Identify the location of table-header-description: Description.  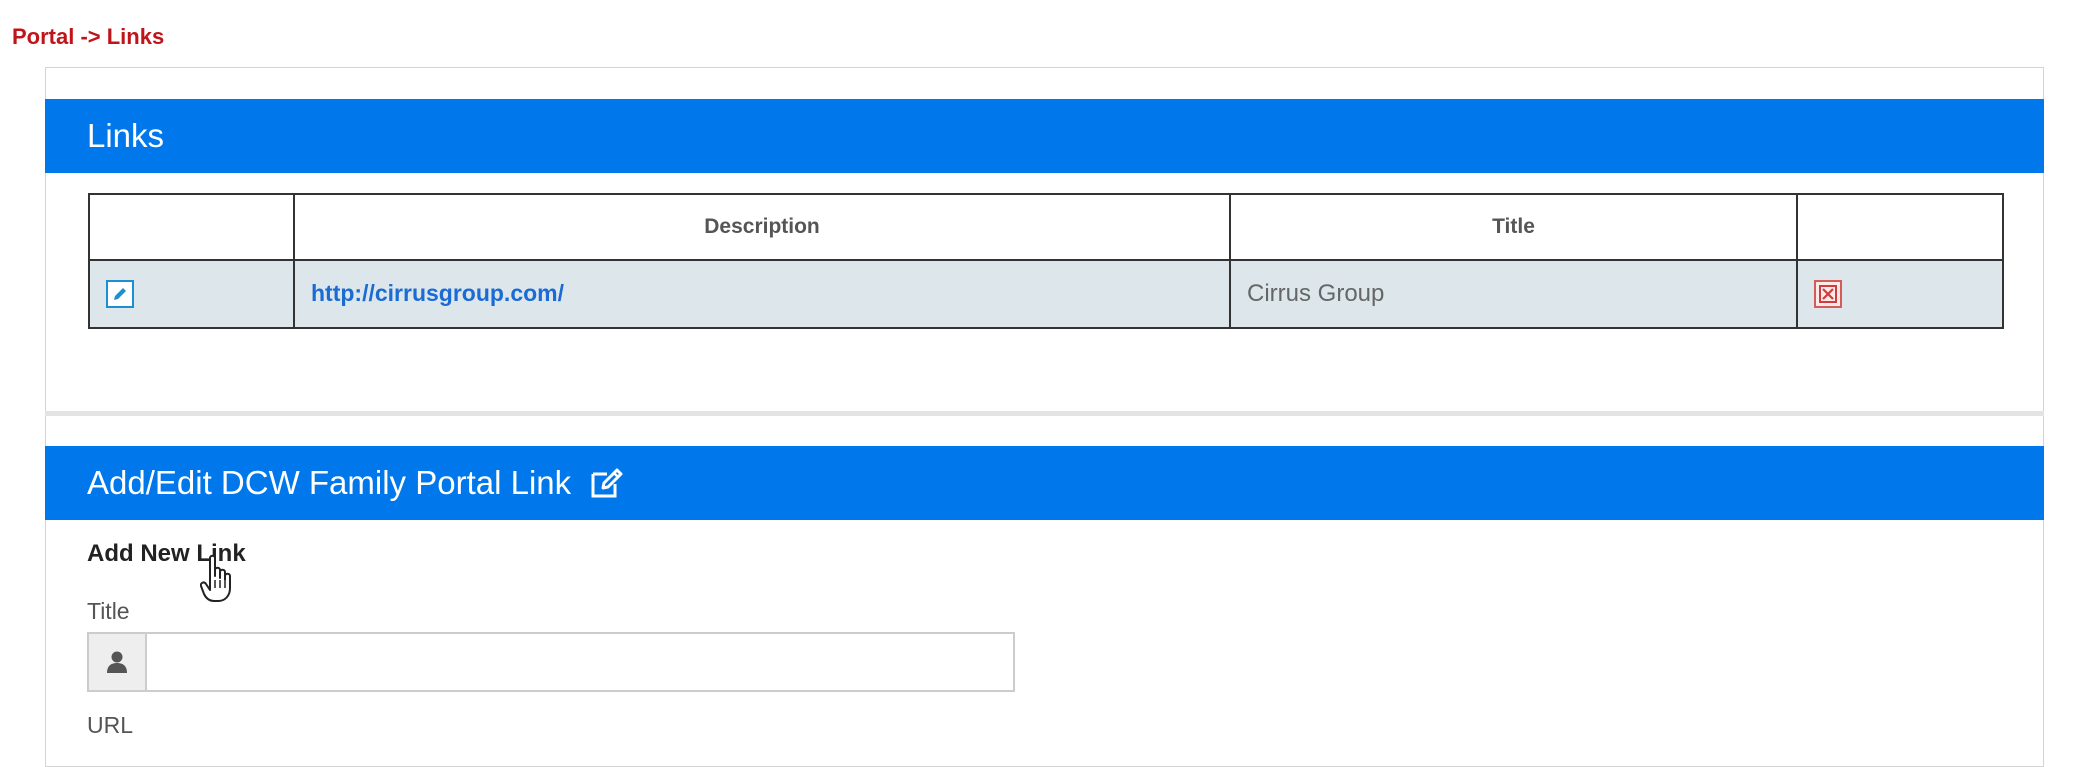
(762, 227).